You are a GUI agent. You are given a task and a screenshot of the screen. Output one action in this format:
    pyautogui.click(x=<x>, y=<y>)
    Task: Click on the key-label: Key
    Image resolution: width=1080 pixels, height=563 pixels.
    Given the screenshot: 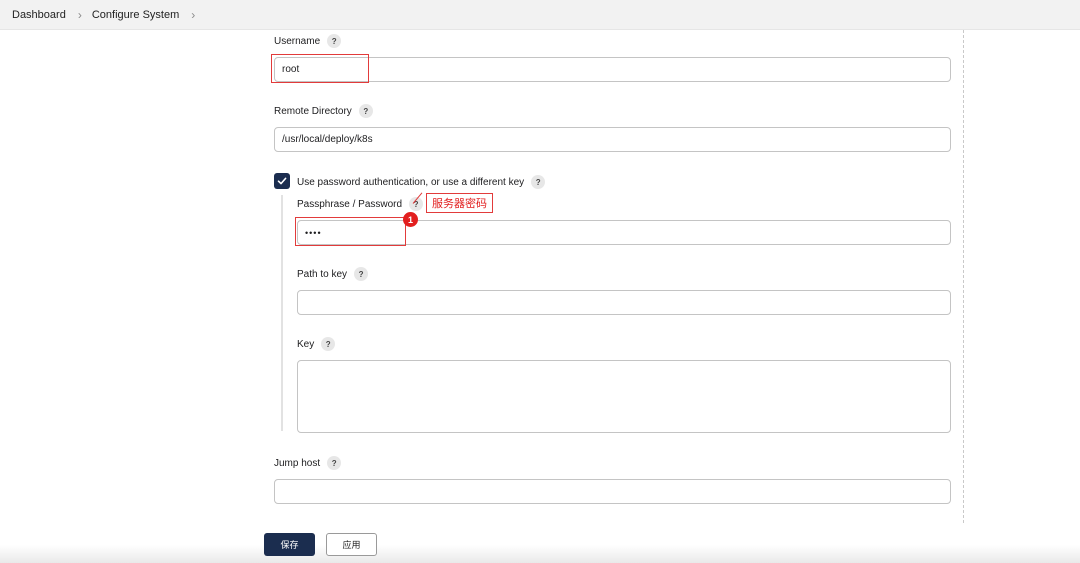 What is the action you would take?
    pyautogui.click(x=306, y=344)
    